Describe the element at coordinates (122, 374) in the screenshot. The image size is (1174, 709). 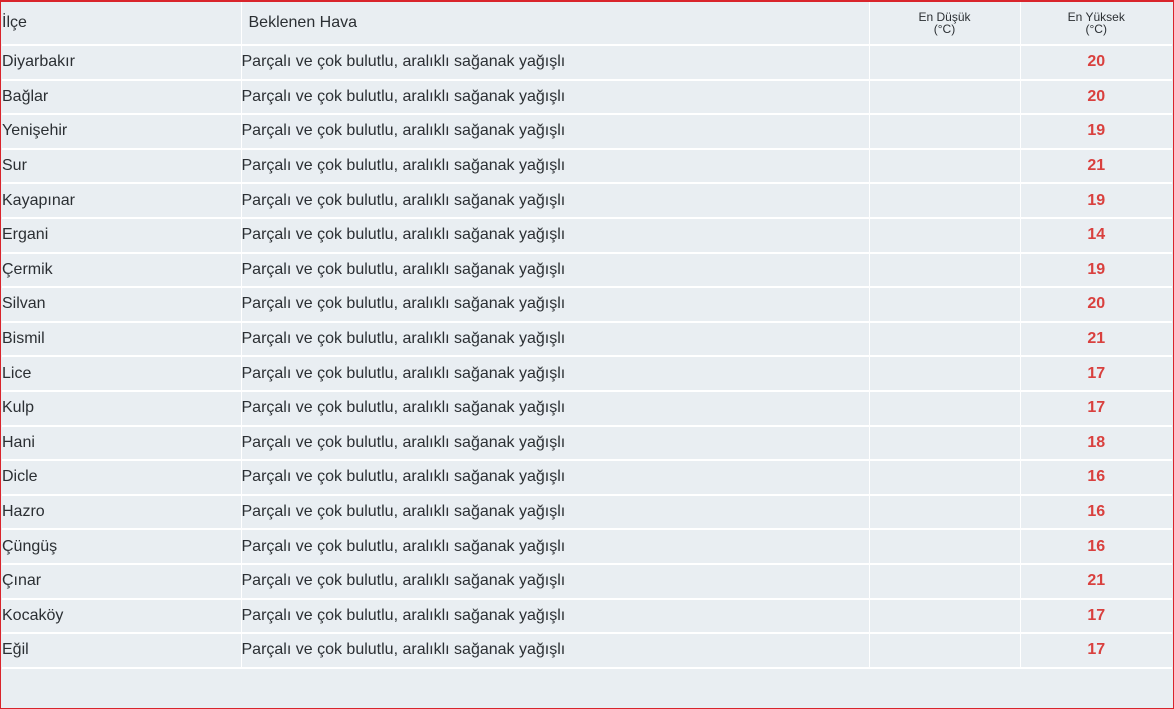
I see `district-cell: Lice` at that location.